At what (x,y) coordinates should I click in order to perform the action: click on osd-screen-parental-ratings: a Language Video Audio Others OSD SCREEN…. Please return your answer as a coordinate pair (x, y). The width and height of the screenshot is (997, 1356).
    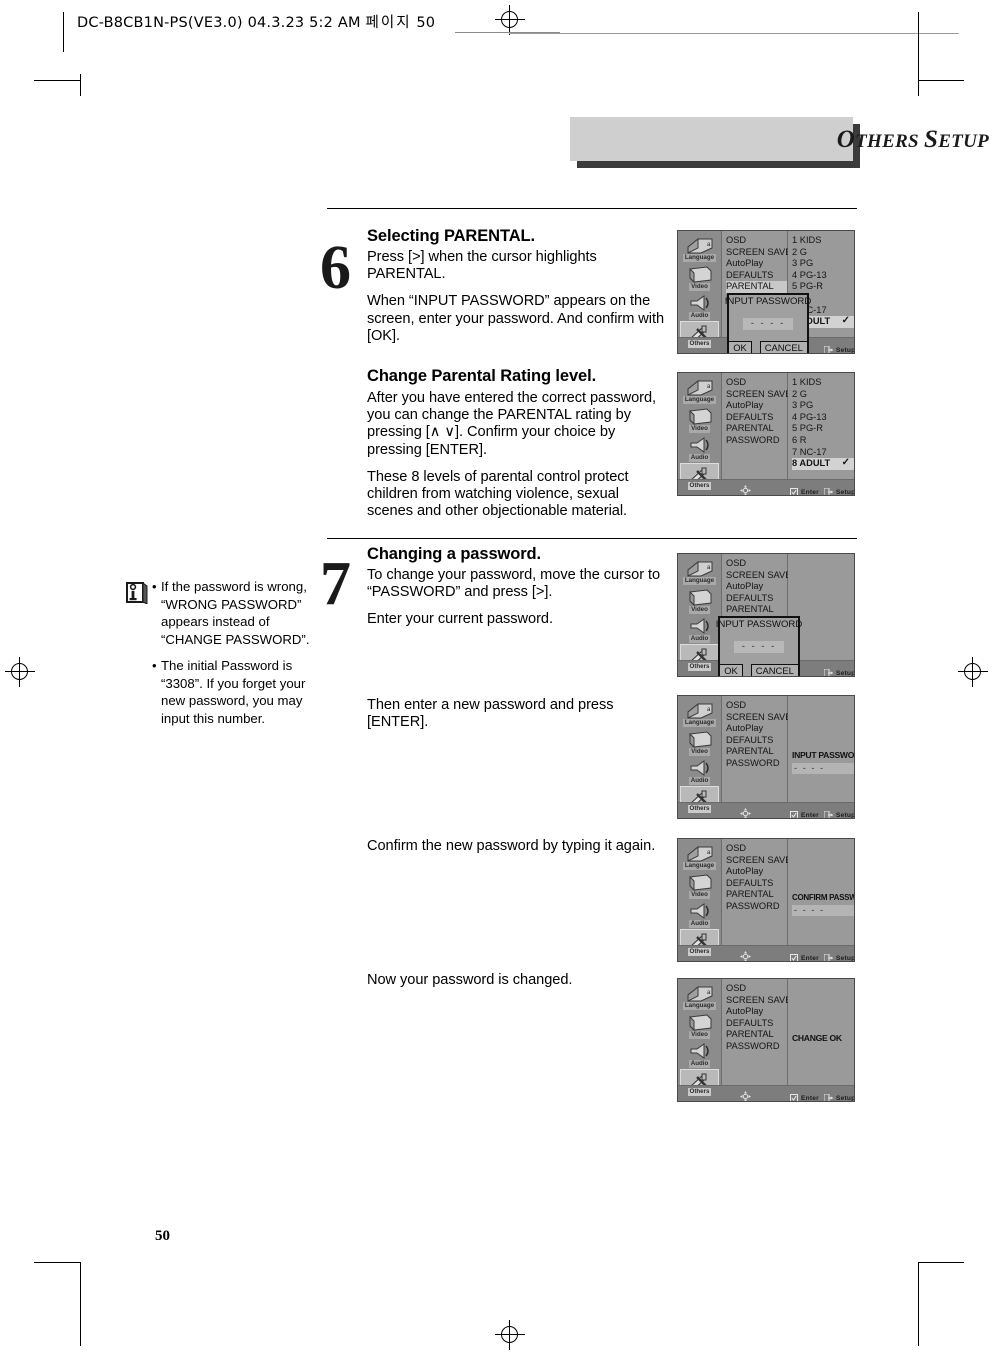
    Looking at the image, I should click on (766, 434).